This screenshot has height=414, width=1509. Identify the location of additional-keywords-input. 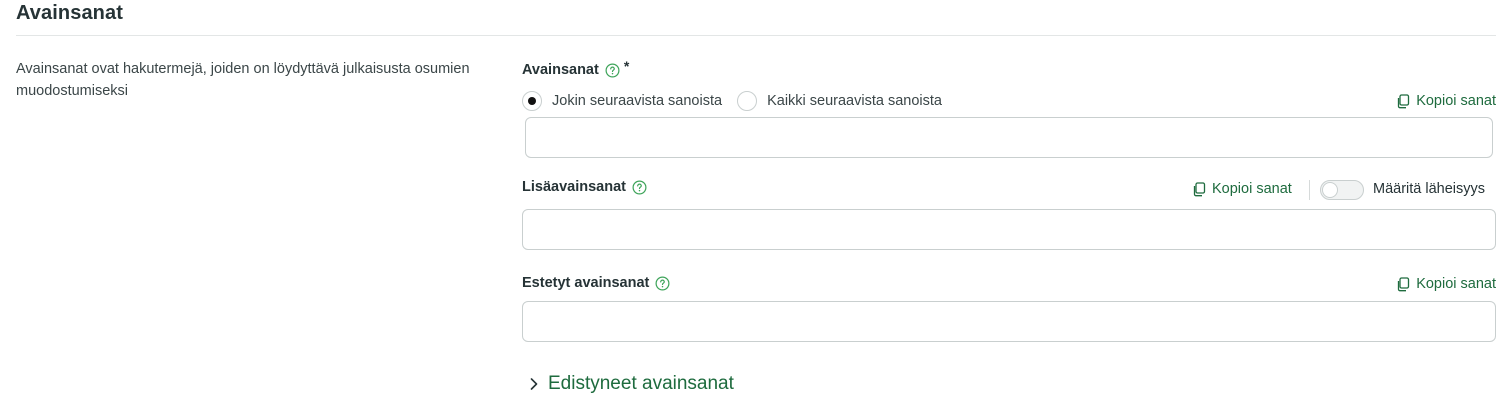
(1009, 229).